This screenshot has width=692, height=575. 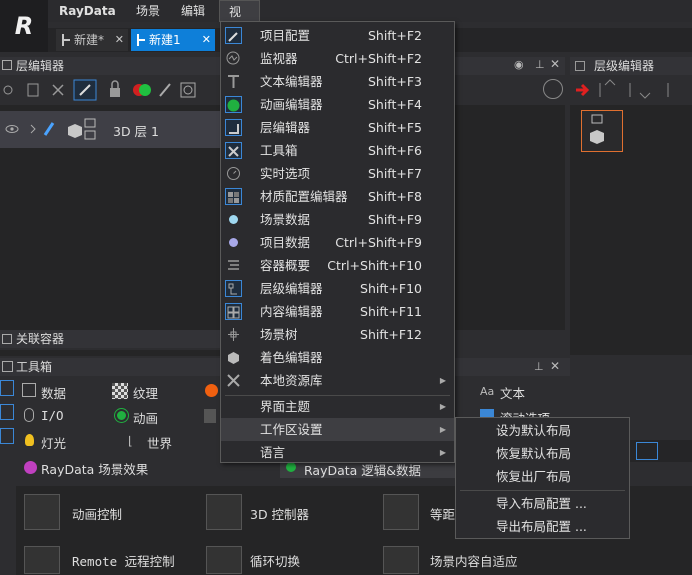 I want to click on menu-item-monitor: 监视器 Ctrl+Shift+F2, so click(x=337, y=58).